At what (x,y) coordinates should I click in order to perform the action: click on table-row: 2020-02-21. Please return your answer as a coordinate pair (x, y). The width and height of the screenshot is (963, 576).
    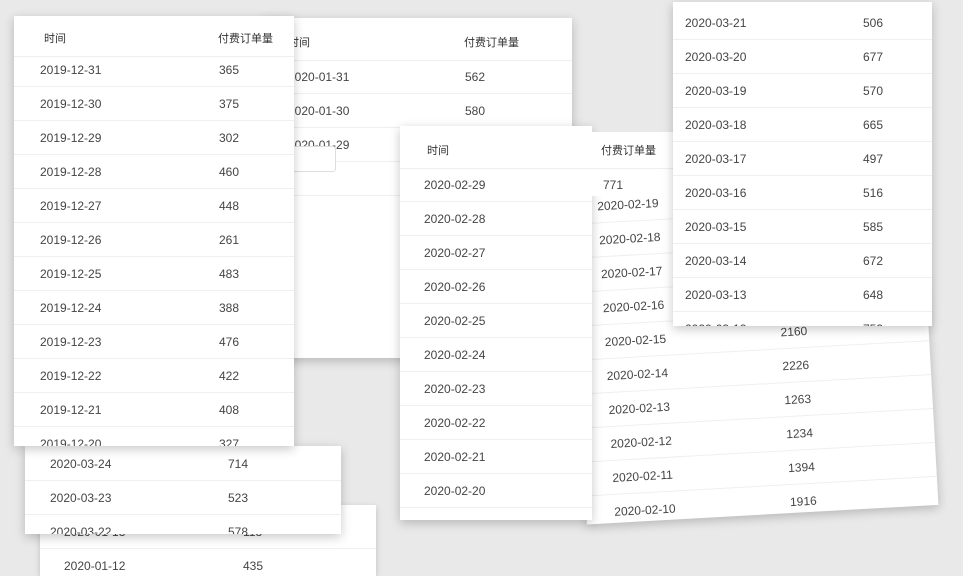
    Looking at the image, I should click on (496, 457).